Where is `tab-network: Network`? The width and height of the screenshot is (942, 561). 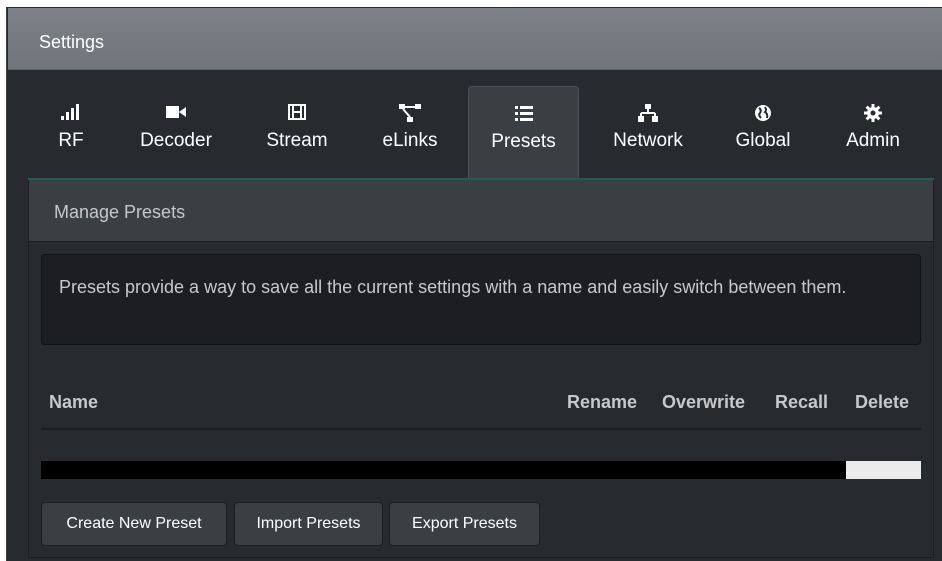 tab-network: Network is located at coordinates (648, 133).